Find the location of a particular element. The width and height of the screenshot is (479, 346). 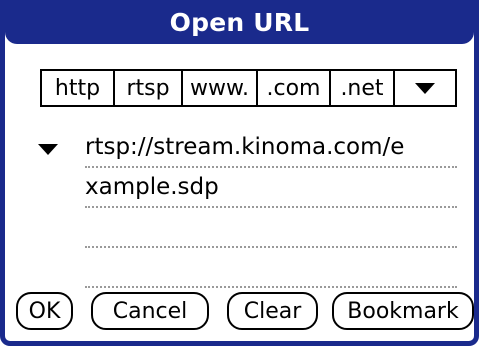

url-shortcut-bar: http rtsp www. .com .net is located at coordinates (248, 88).